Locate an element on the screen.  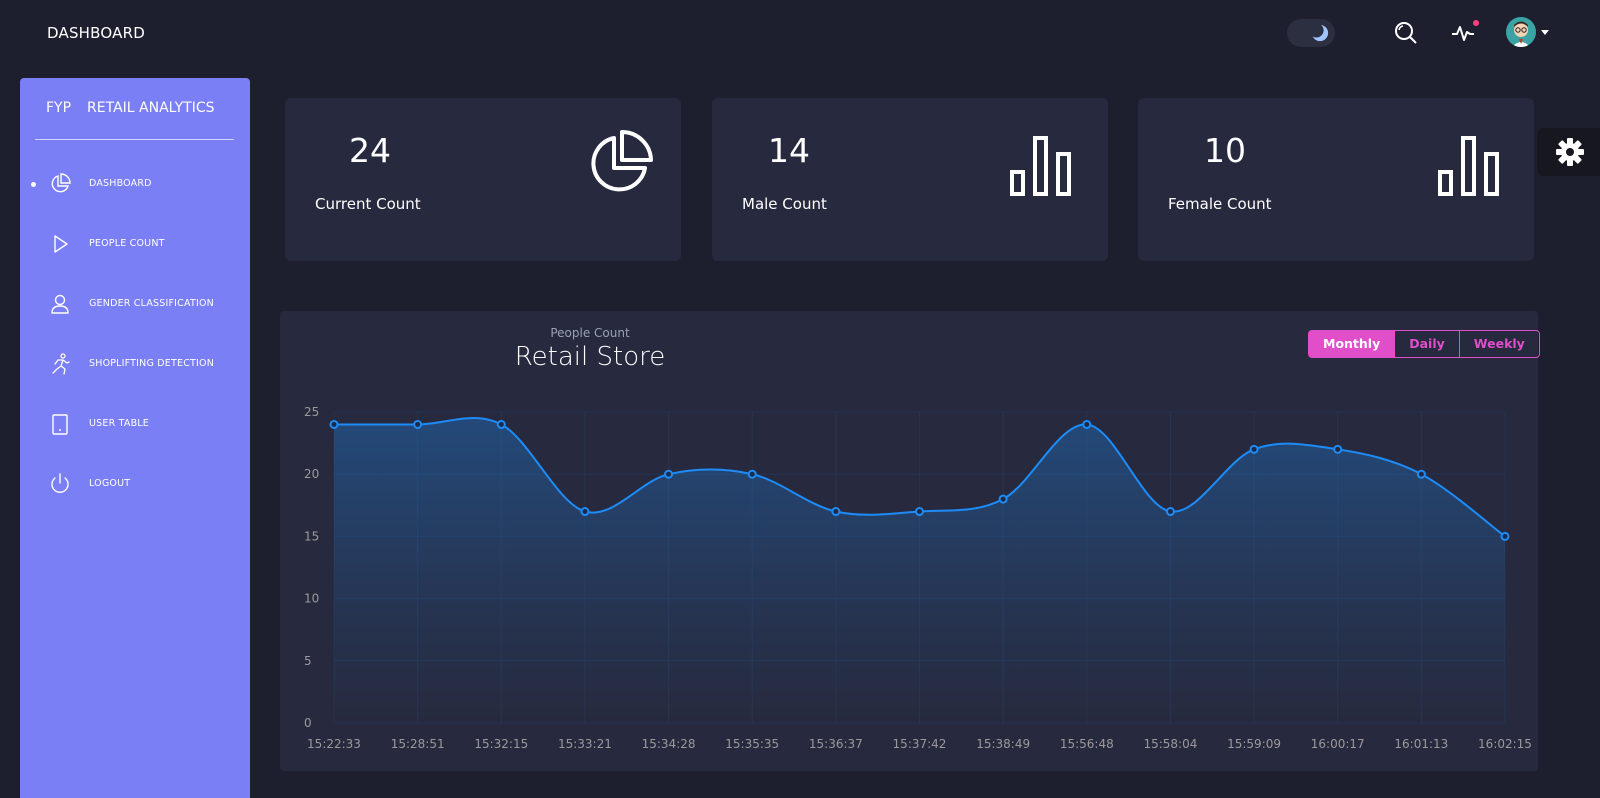
avatar is located at coordinates (1521, 32).